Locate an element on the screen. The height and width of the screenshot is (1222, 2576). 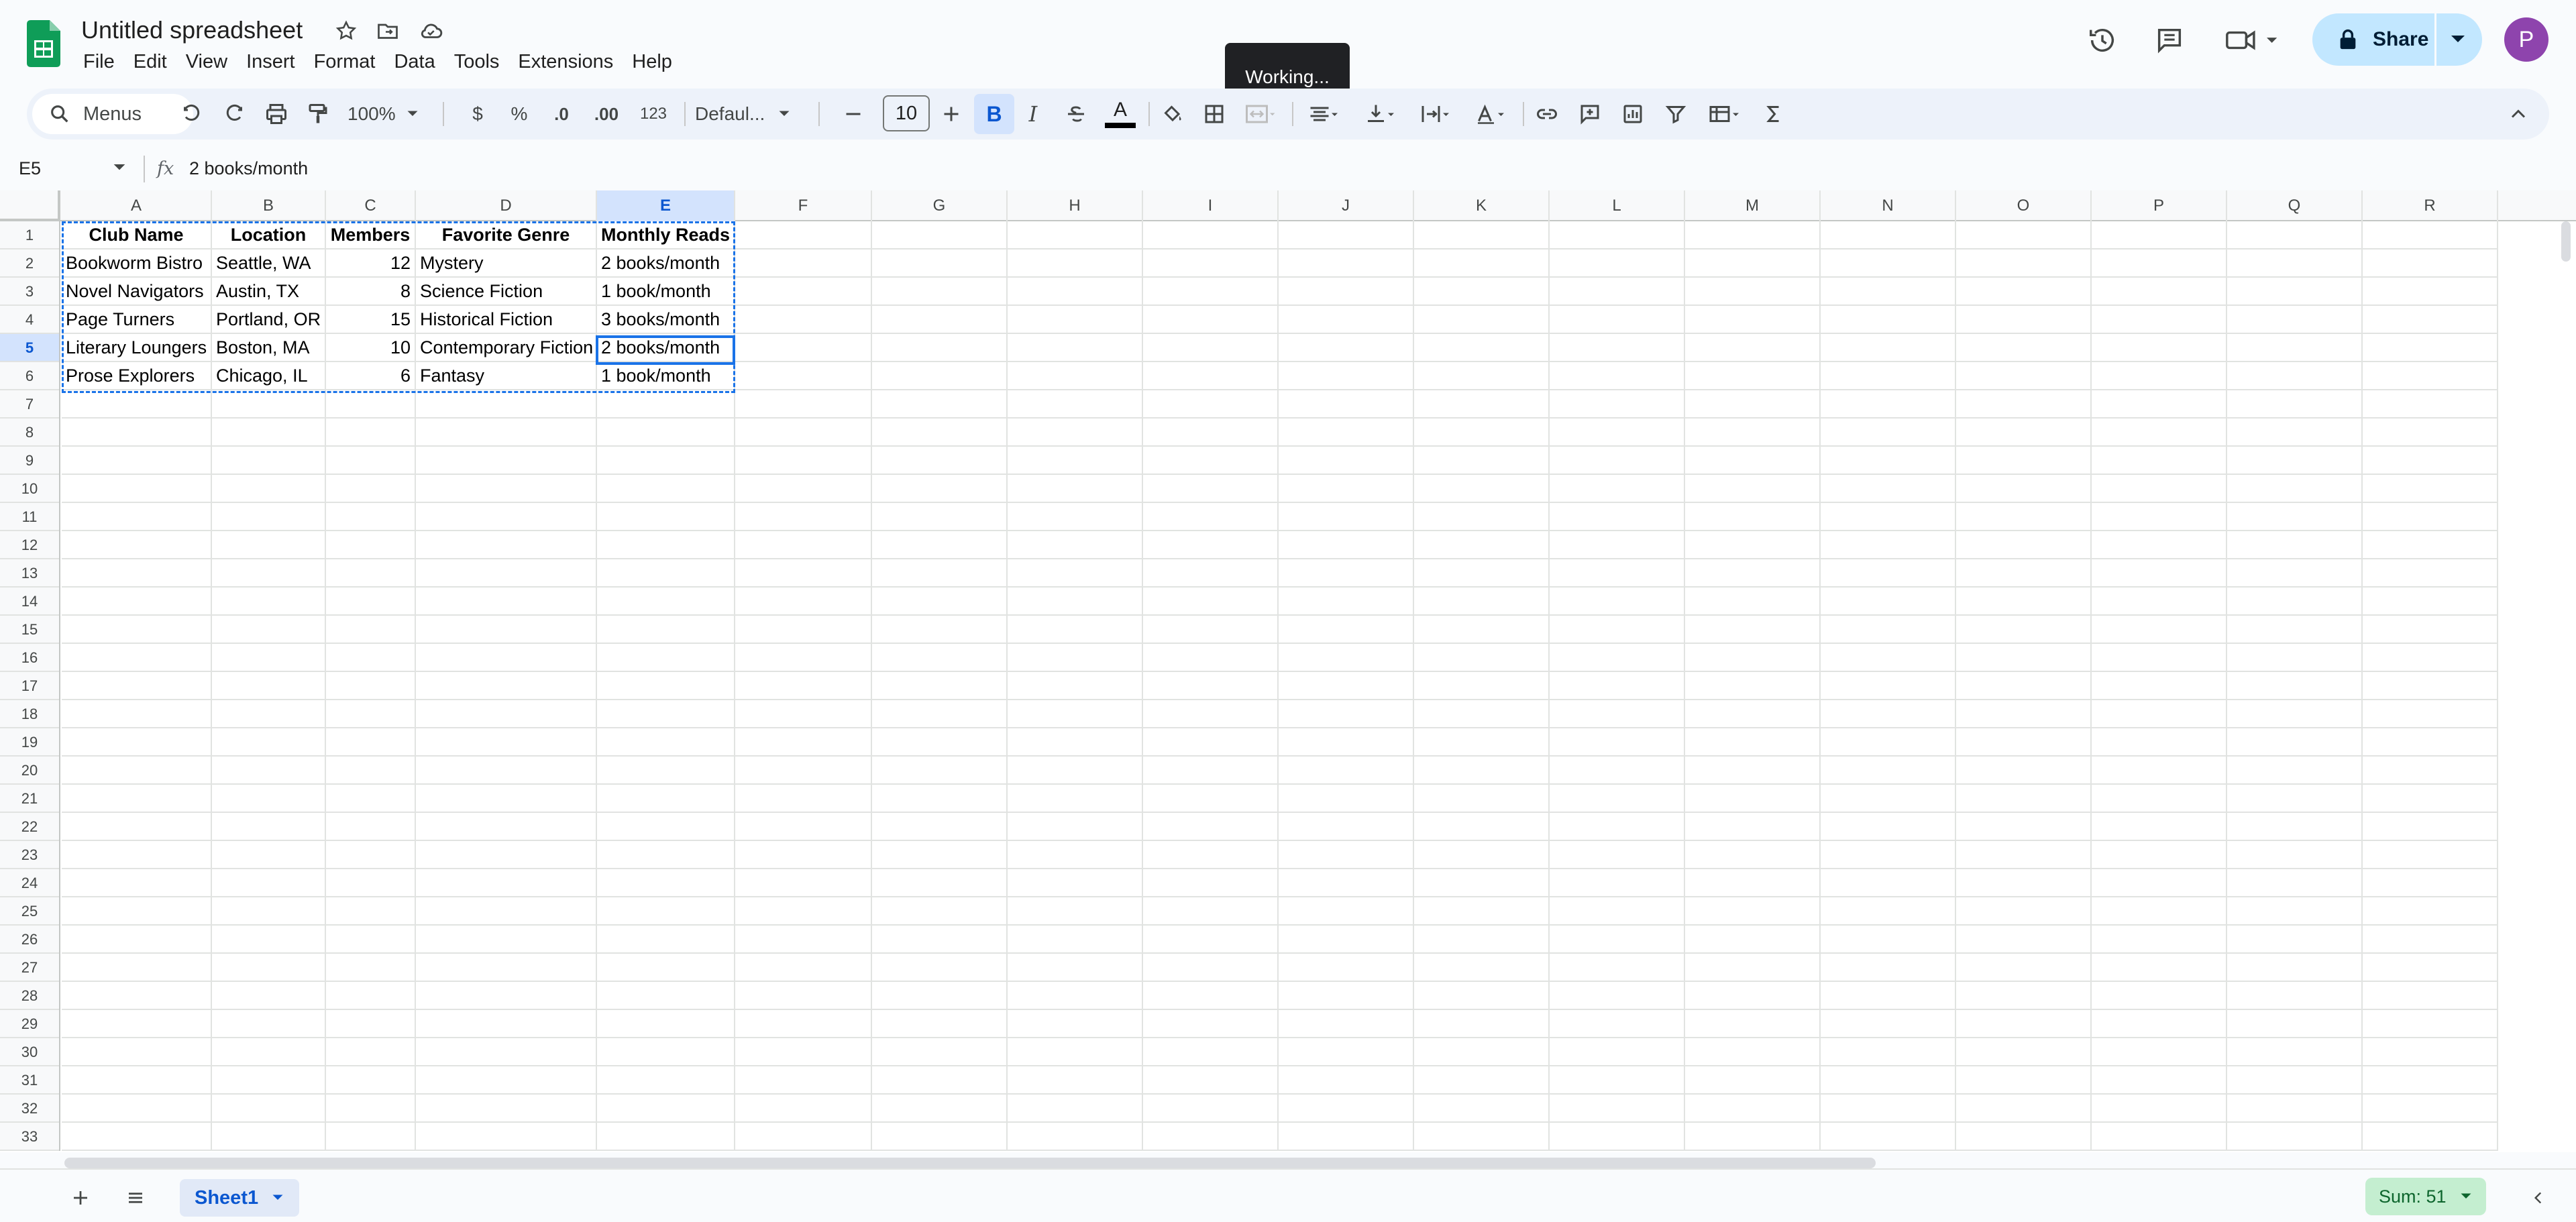
row-header: 32 is located at coordinates (29, 1109).